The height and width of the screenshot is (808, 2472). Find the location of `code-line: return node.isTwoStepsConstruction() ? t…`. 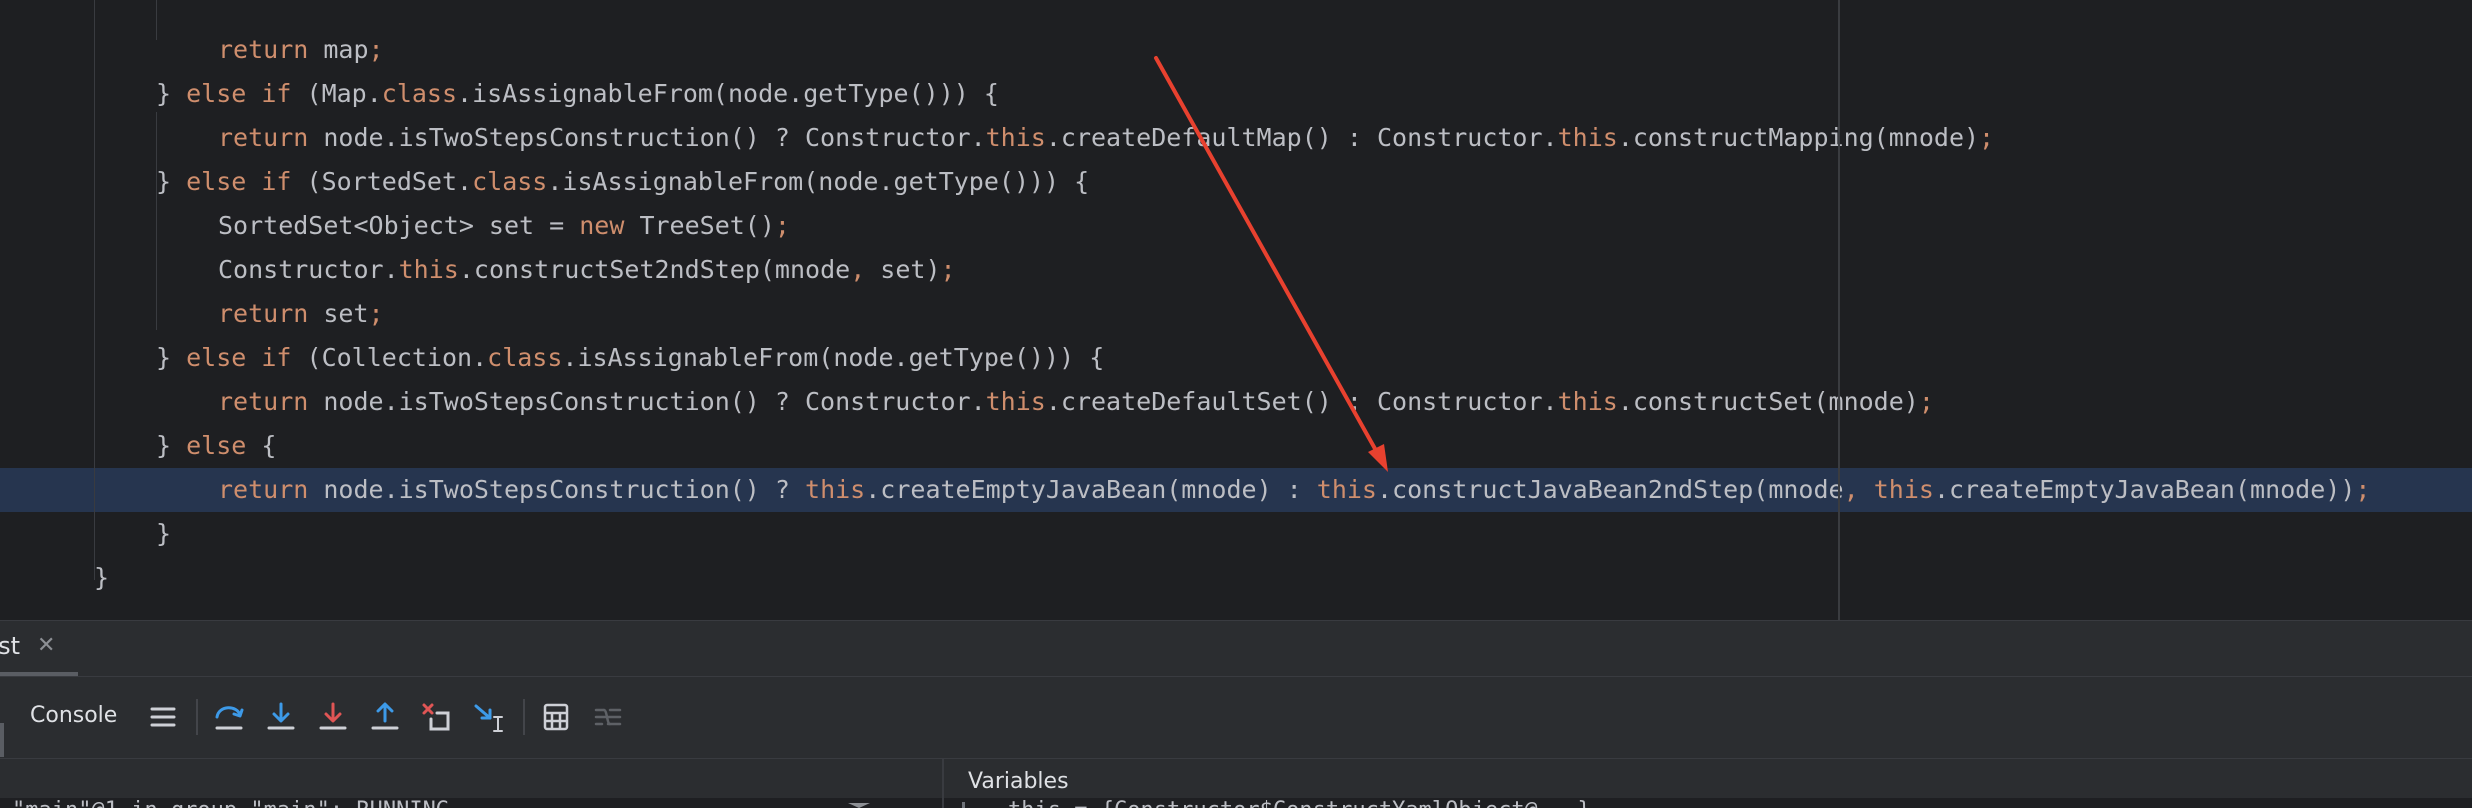

code-line: return node.isTwoStepsConstruction() ? t… is located at coordinates (1236, 490).